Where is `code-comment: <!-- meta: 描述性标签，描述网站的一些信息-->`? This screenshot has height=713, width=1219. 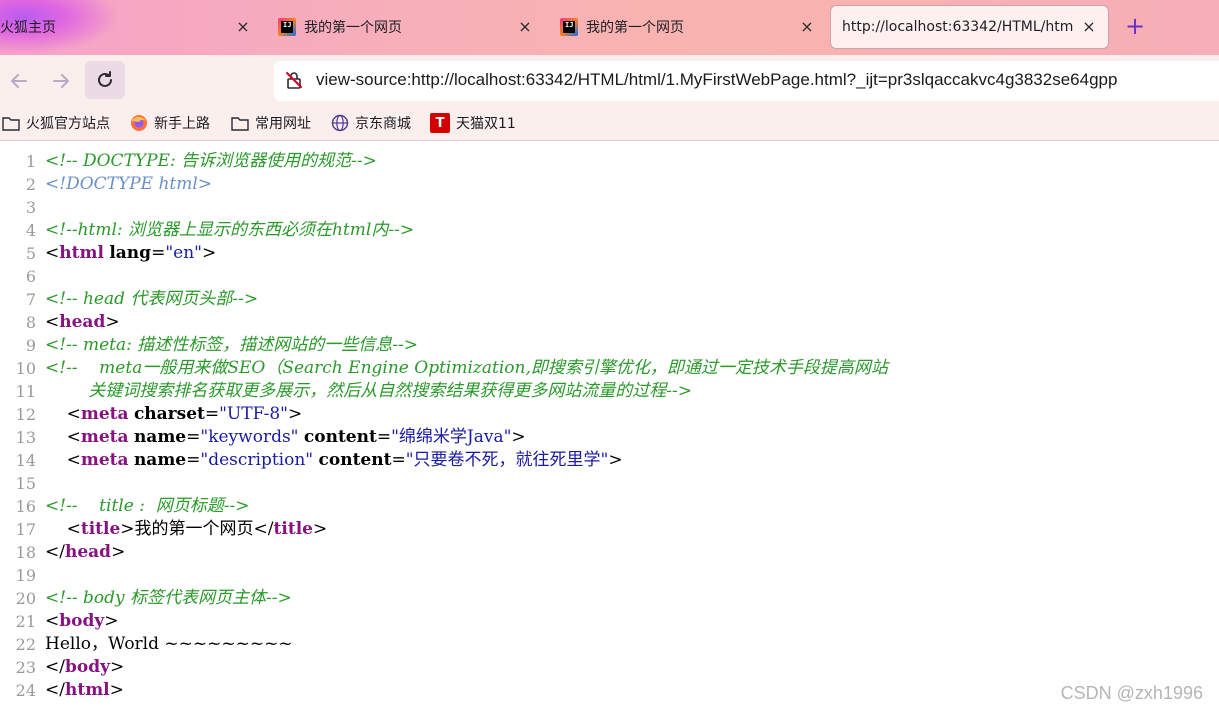 code-comment: <!-- meta: 描述性标签，描述网站的一些信息--> is located at coordinates (231, 345).